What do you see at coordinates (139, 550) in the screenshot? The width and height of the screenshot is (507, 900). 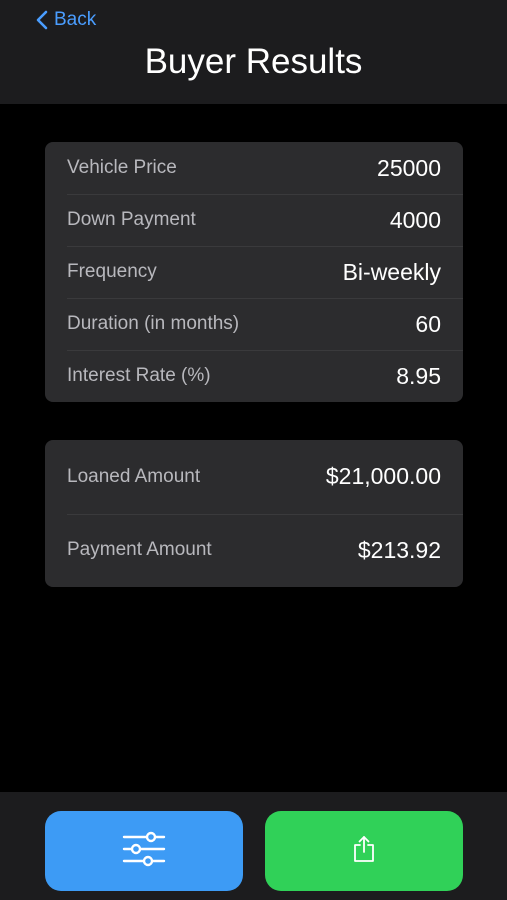 I see `row-label: Payment Amount` at bounding box center [139, 550].